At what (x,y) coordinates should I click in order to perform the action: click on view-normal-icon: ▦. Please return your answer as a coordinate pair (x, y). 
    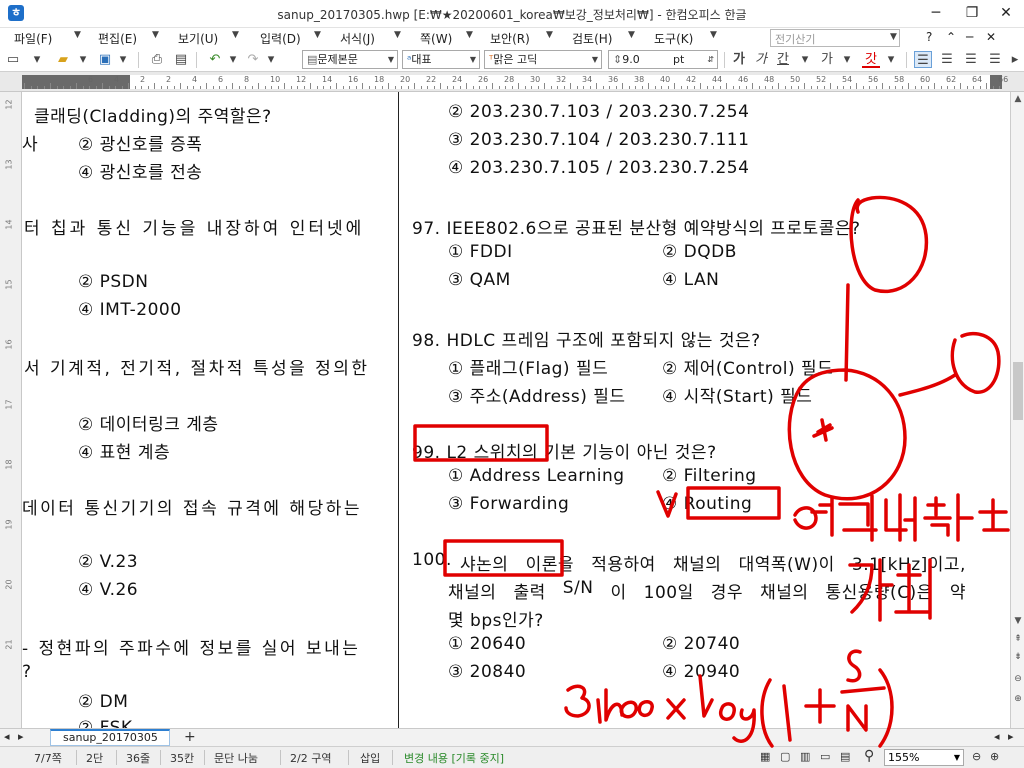
    Looking at the image, I should click on (765, 756).